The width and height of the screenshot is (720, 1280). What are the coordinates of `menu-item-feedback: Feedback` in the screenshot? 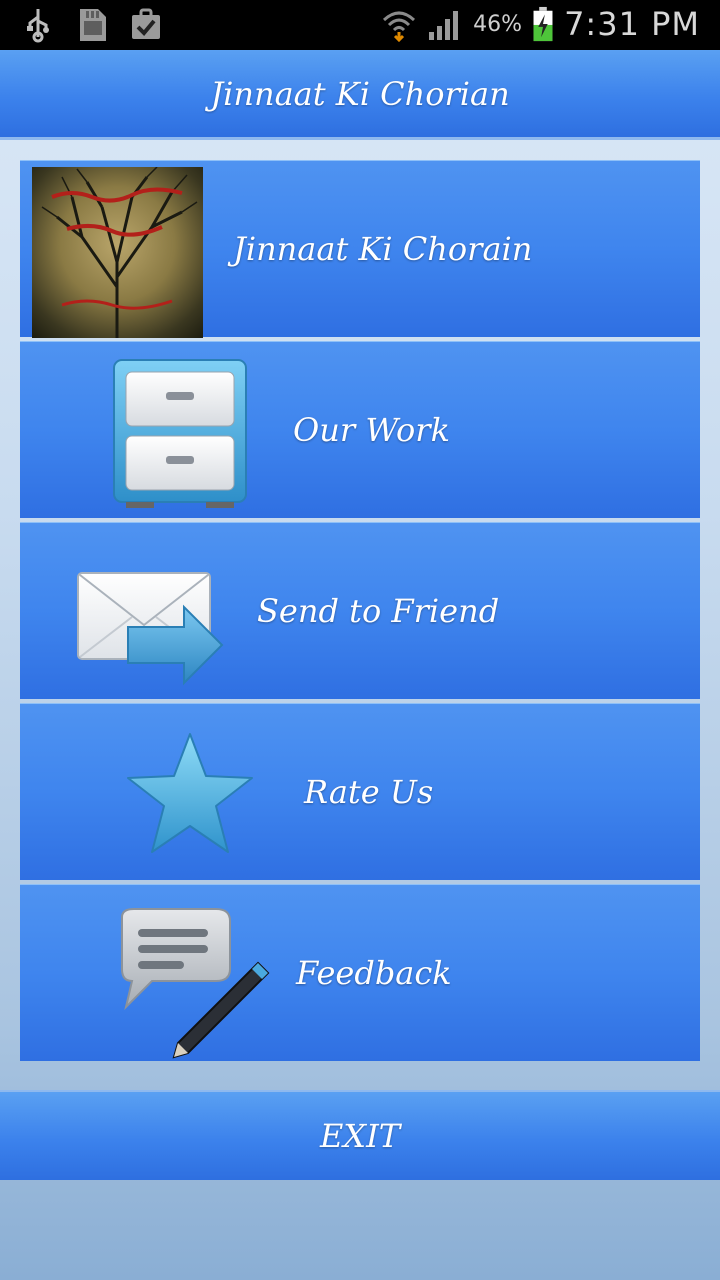 It's located at (360, 972).